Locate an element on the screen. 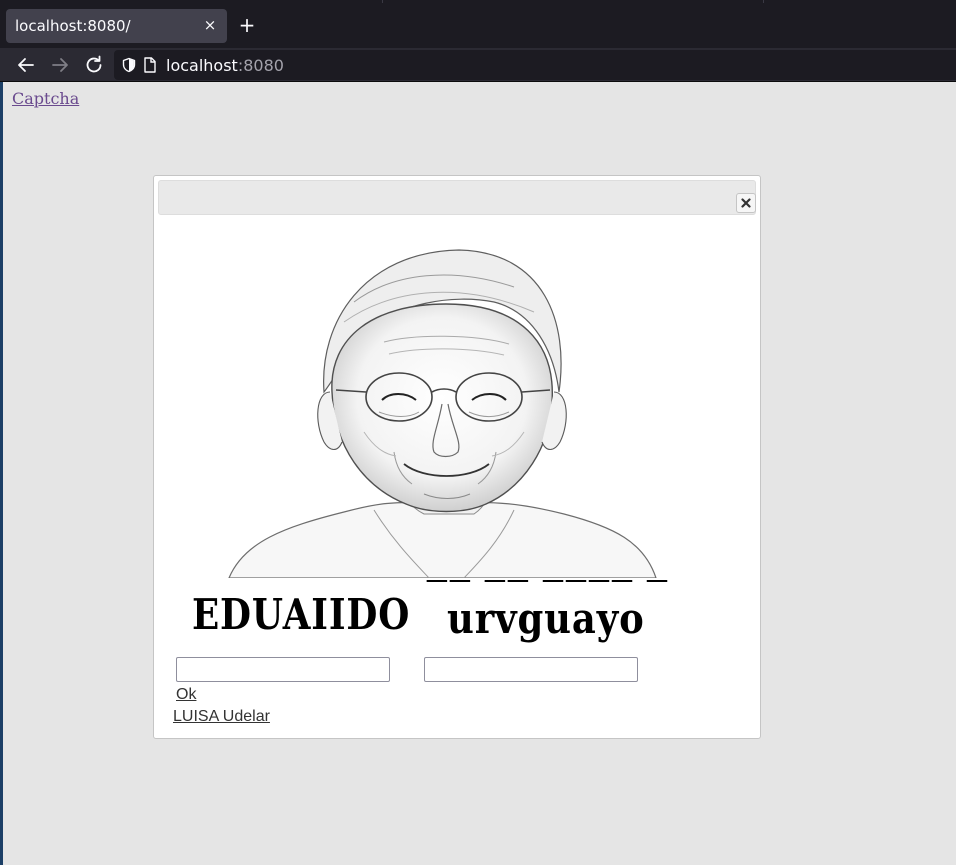  window-edge is located at coordinates (1, 473).